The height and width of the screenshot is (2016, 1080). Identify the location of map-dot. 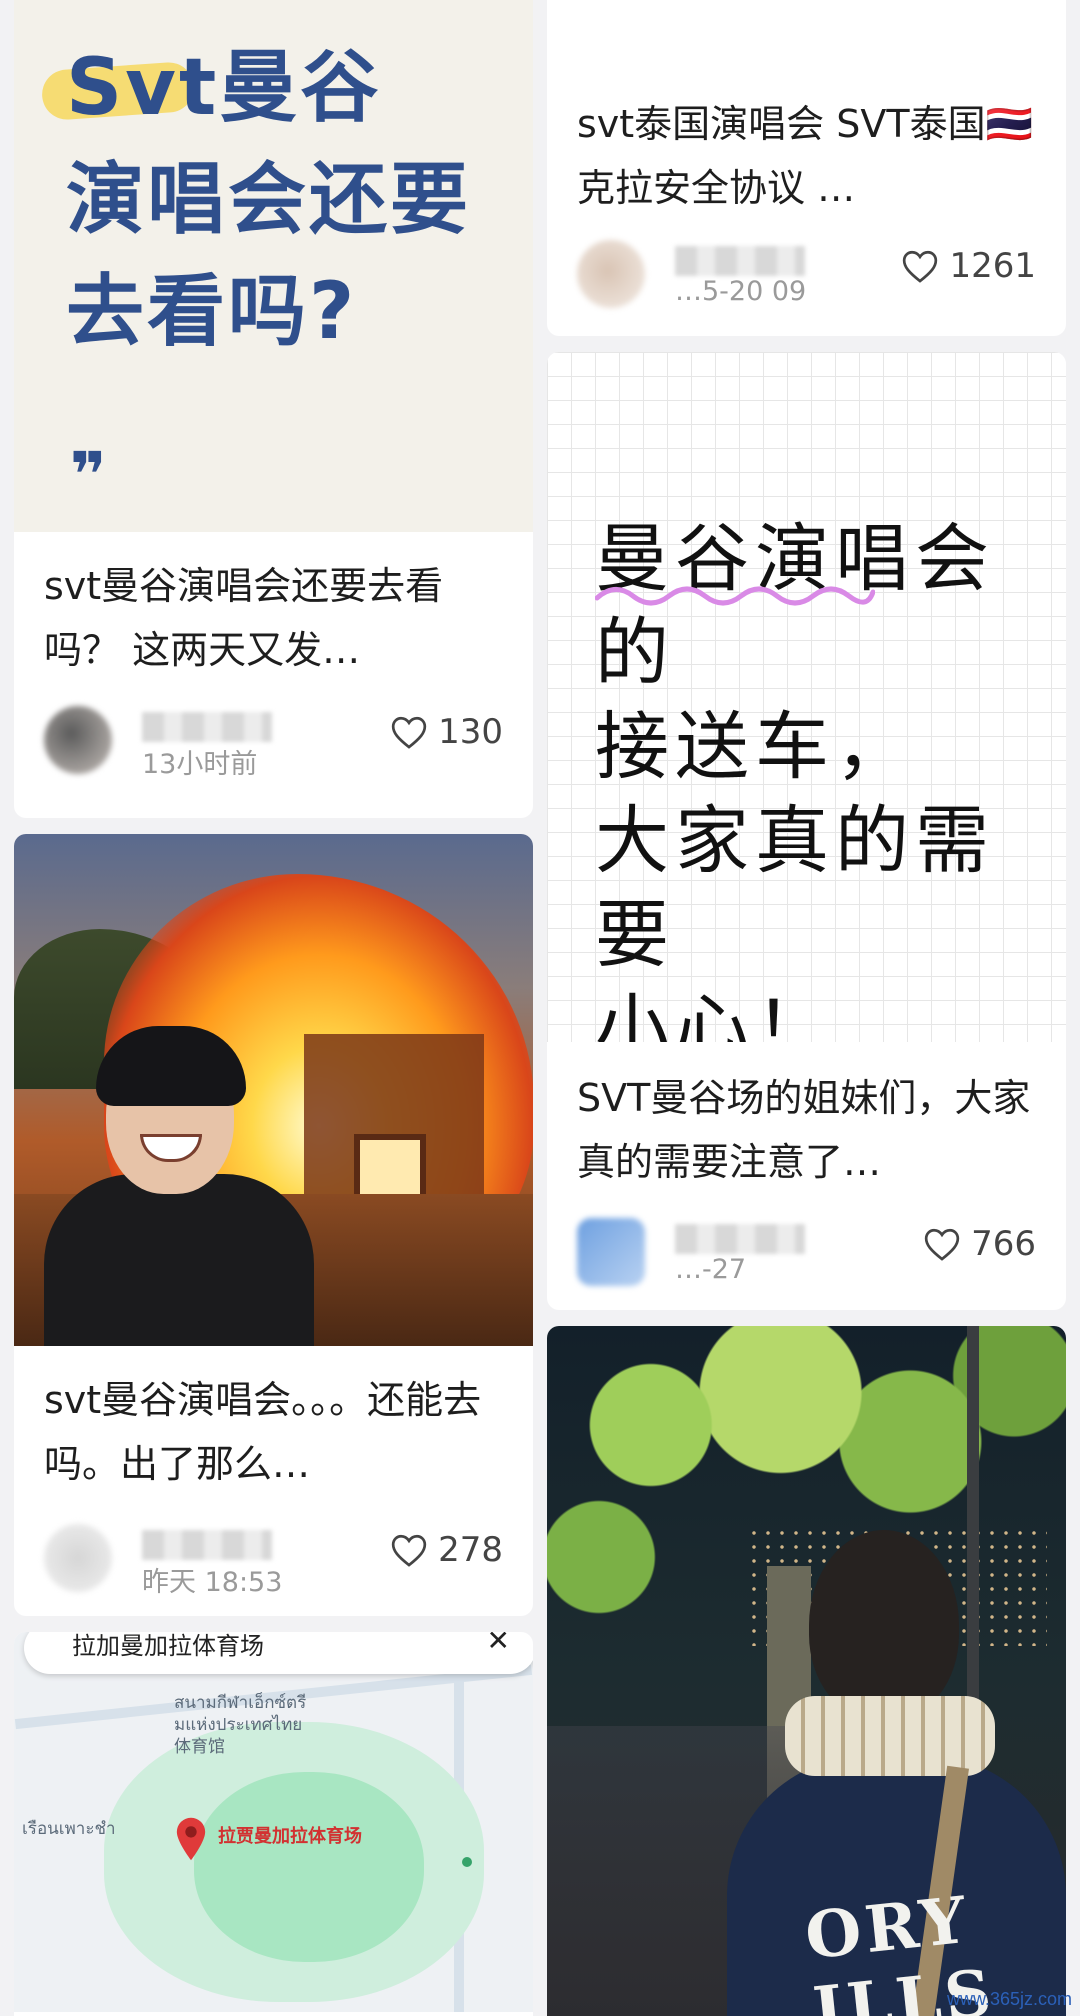
(467, 1862).